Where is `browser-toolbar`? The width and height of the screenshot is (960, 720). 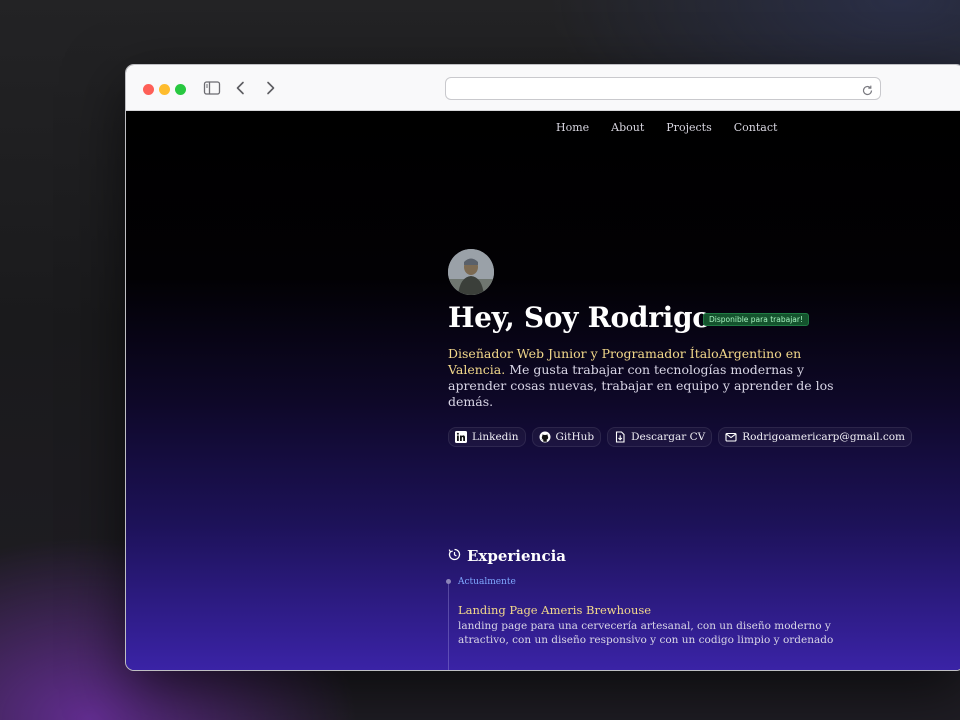 browser-toolbar is located at coordinates (543, 88).